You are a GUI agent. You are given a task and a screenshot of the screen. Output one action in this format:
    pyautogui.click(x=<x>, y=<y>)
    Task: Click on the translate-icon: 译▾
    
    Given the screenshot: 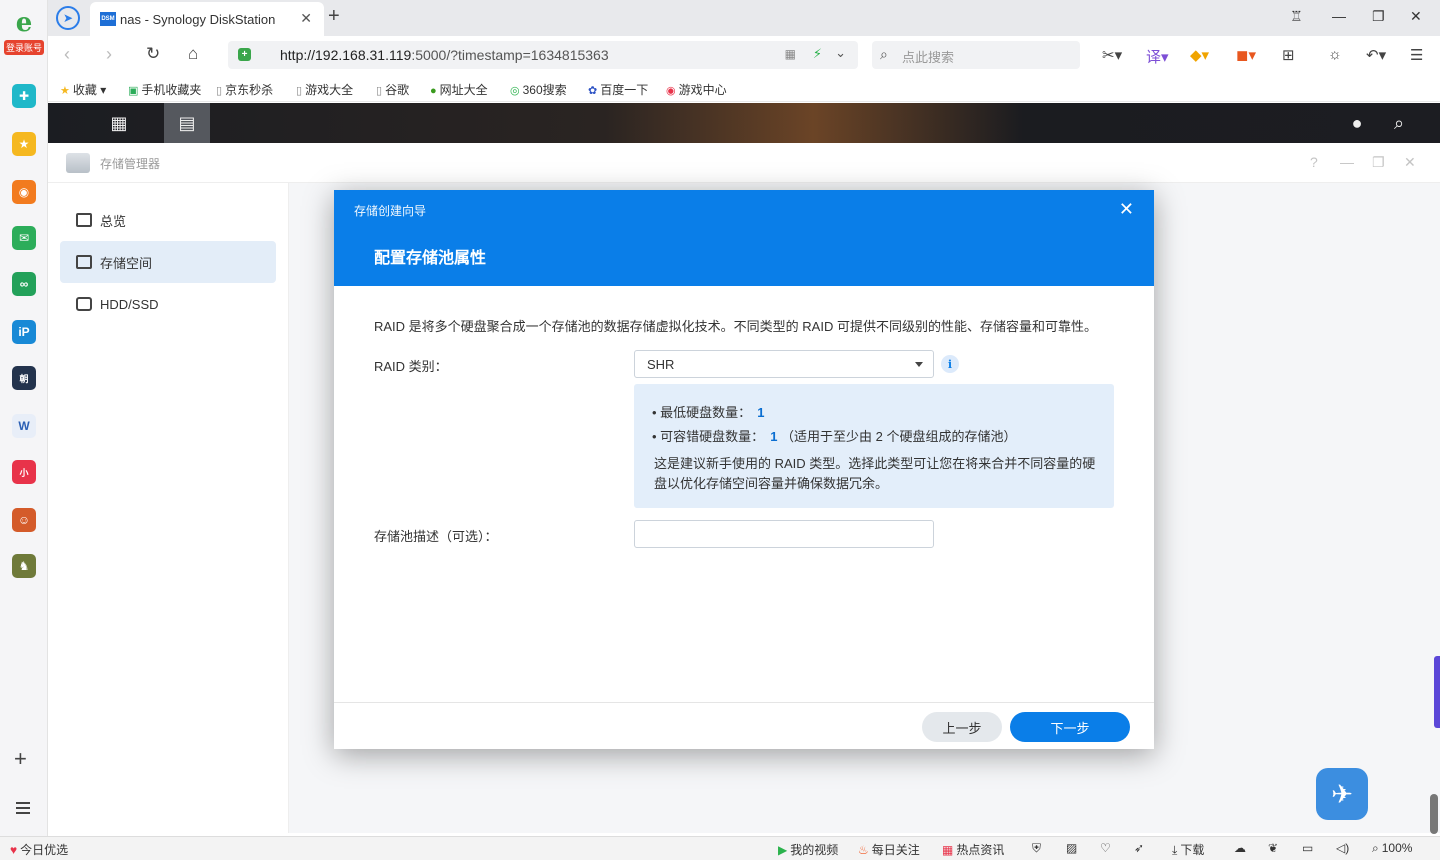 What is the action you would take?
    pyautogui.click(x=1157, y=56)
    